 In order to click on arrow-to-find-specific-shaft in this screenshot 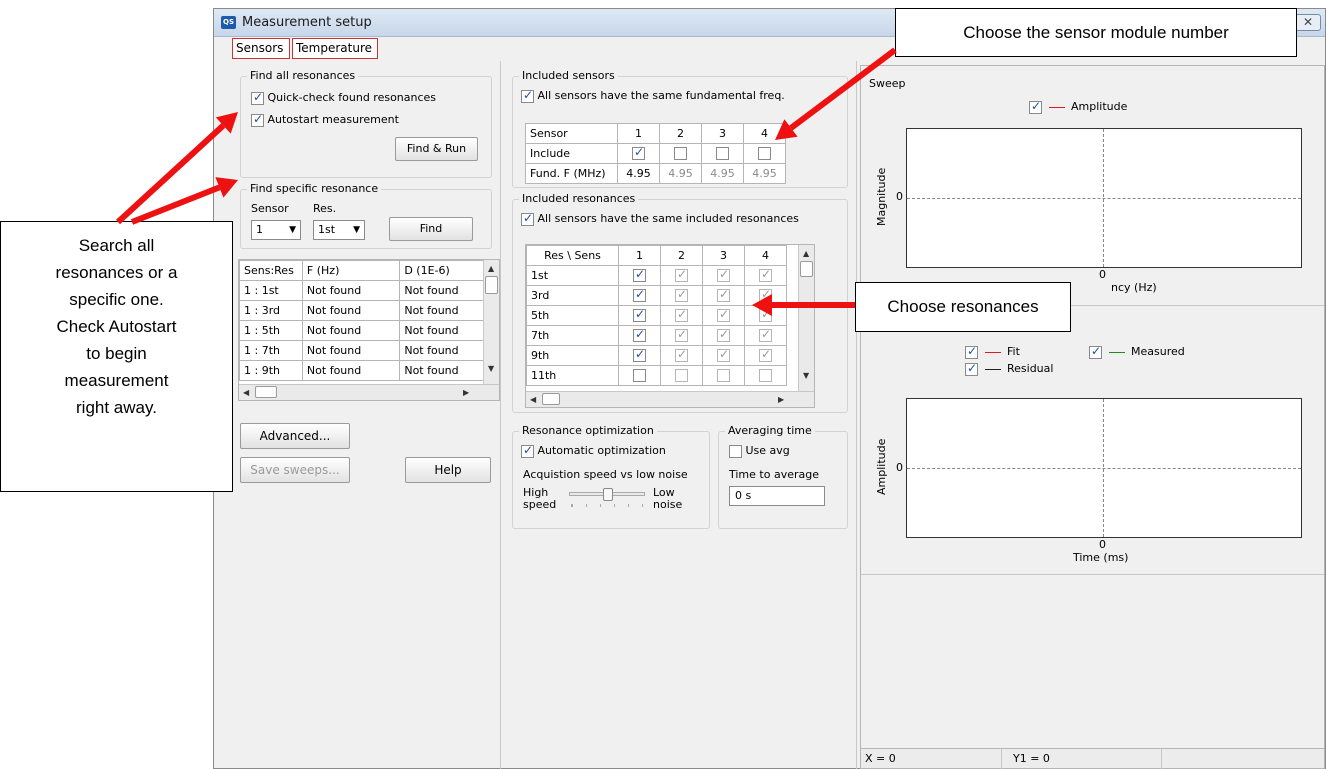, I will do `click(175, 204)`.